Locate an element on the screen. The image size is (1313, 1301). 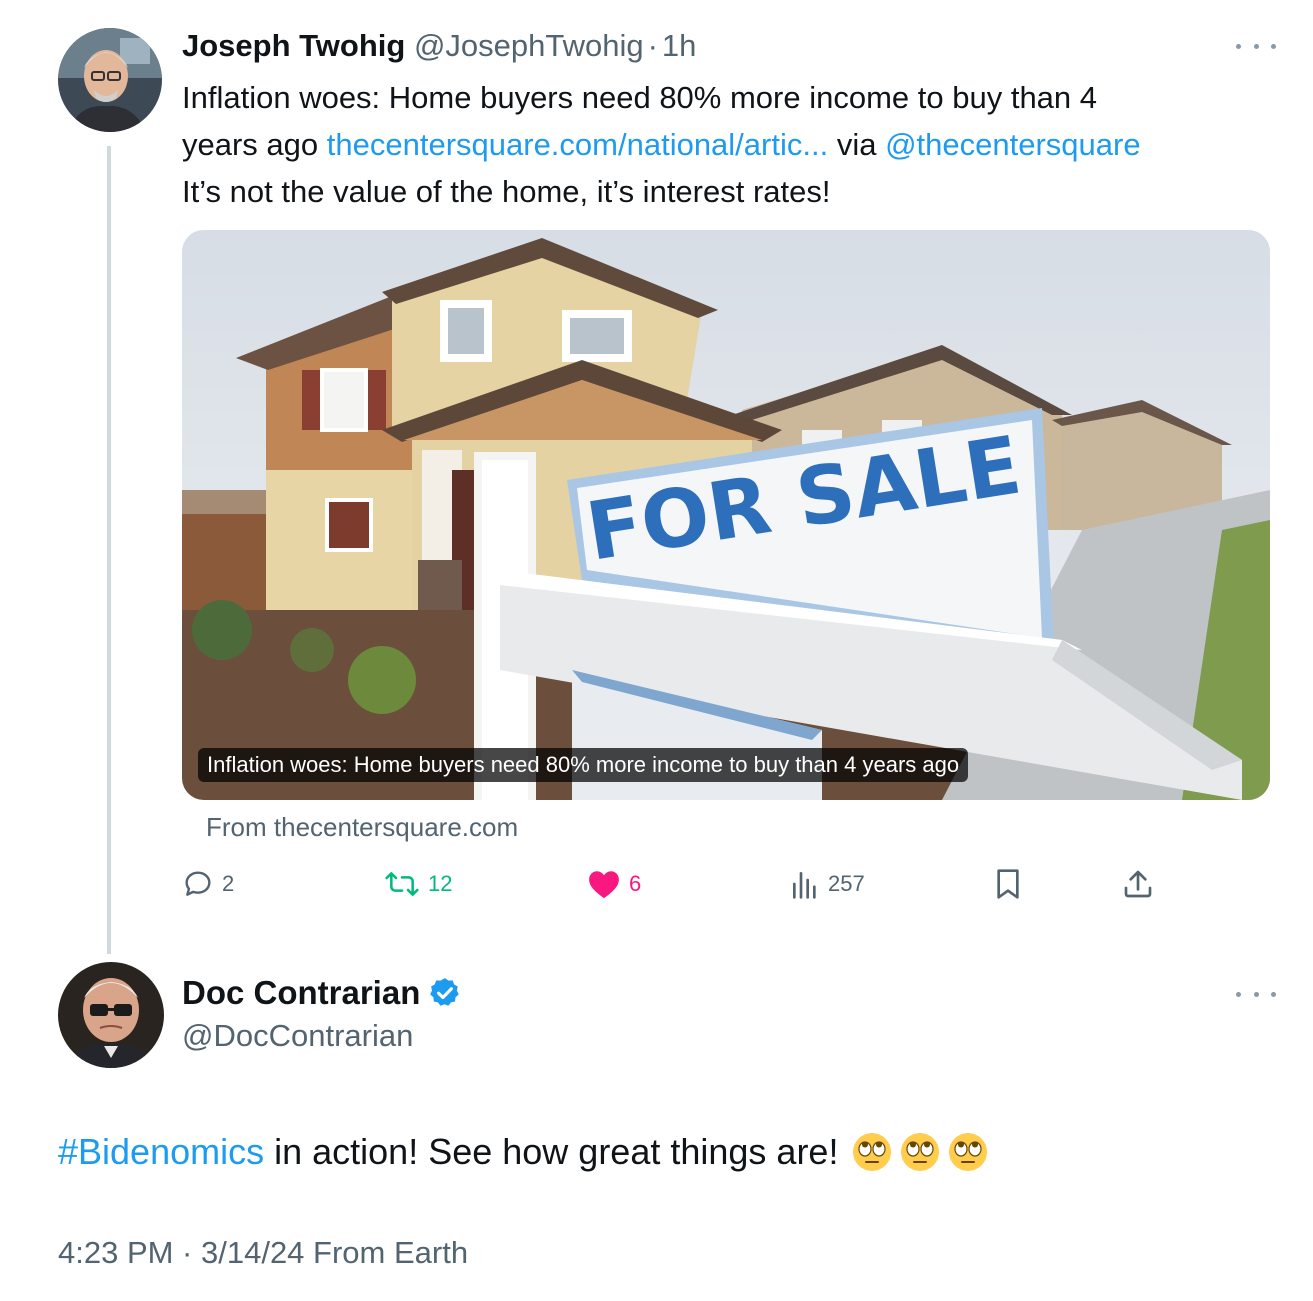
thread-line is located at coordinates (109, 550).